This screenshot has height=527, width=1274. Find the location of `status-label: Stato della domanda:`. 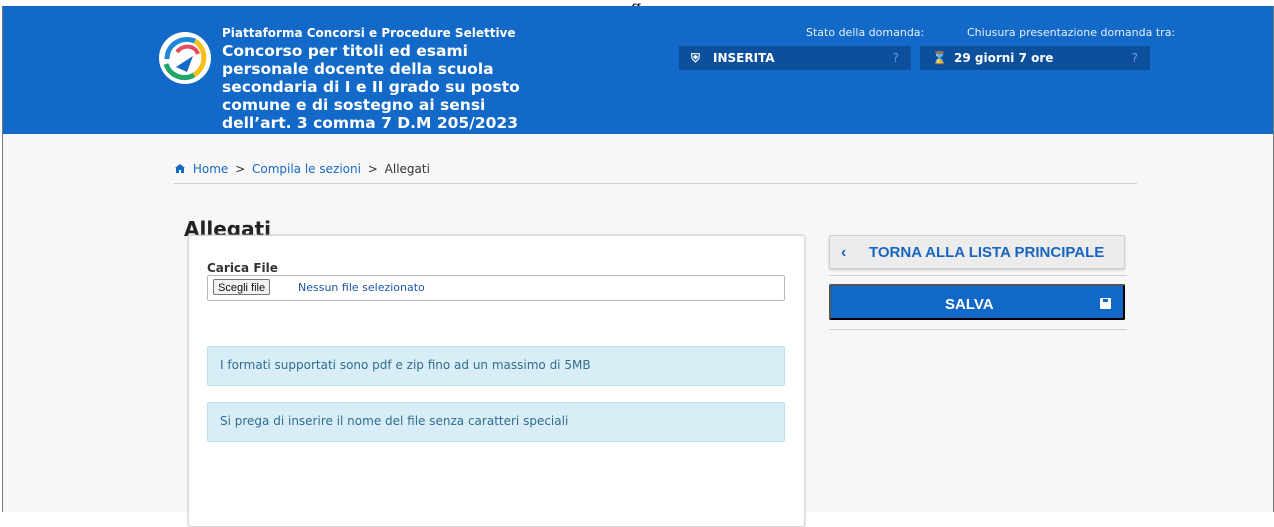

status-label: Stato della domanda: is located at coordinates (865, 32).